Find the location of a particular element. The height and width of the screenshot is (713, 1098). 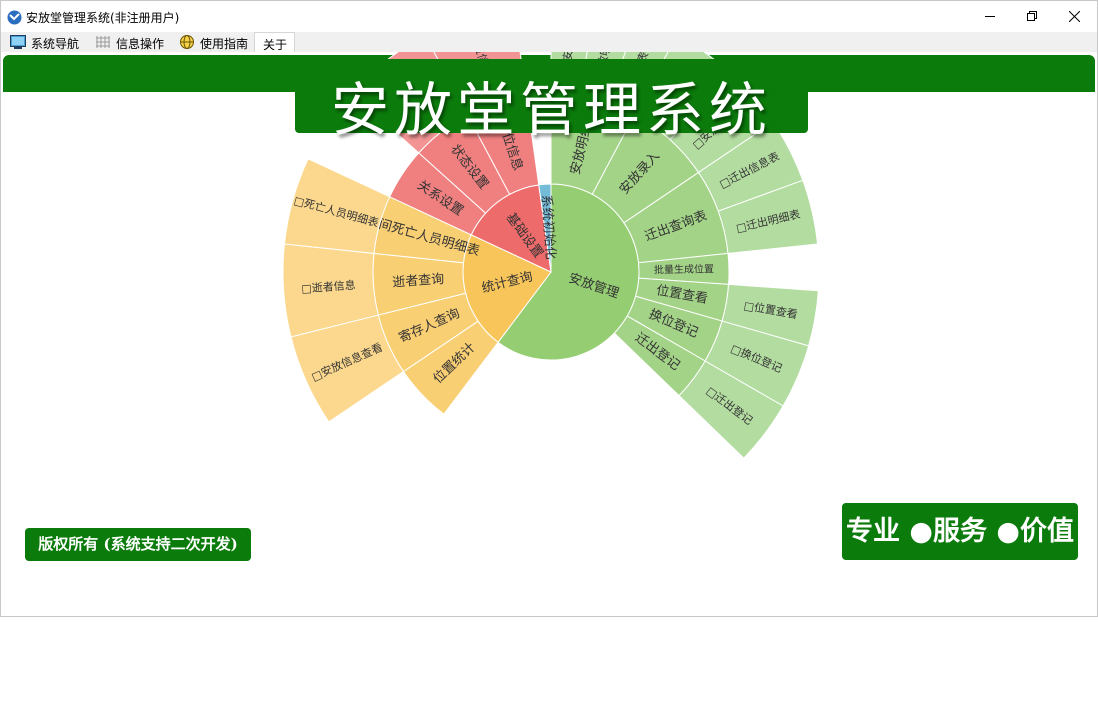

restore-button is located at coordinates (1032, 16).